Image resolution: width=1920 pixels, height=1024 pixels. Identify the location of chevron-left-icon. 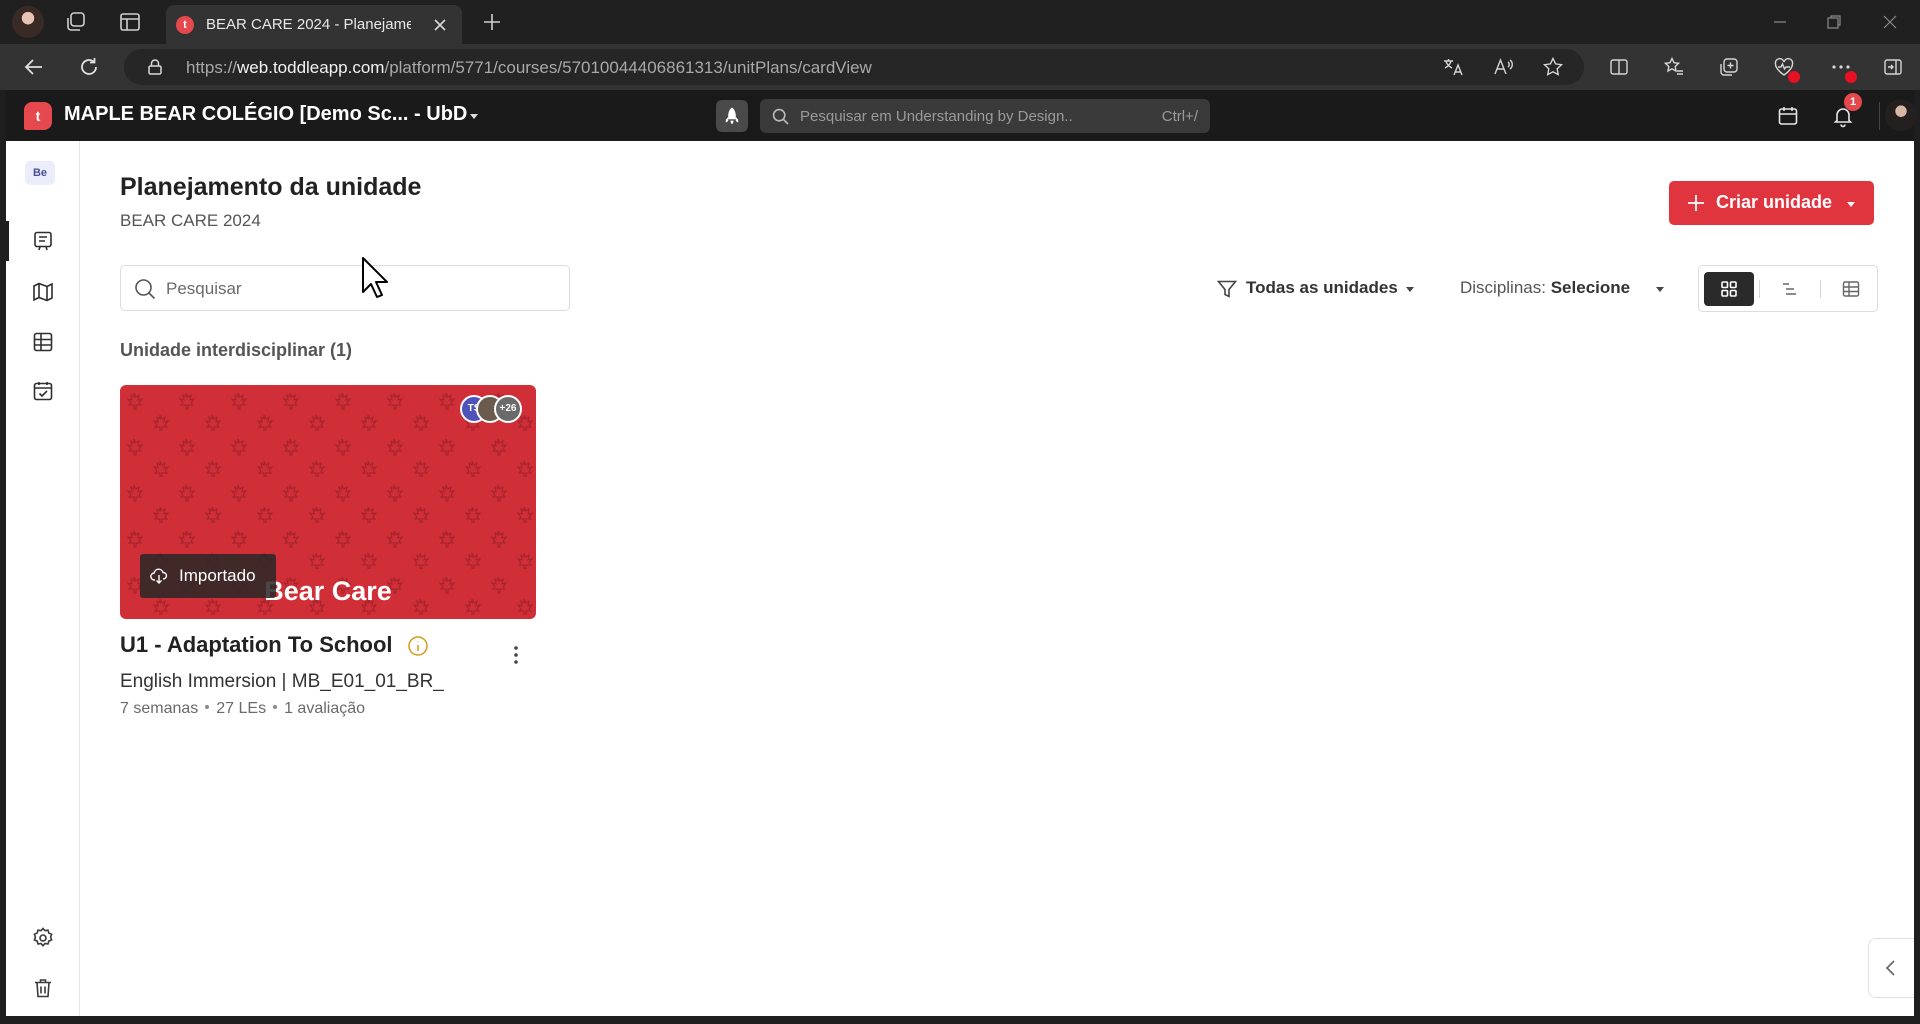
(1890, 968).